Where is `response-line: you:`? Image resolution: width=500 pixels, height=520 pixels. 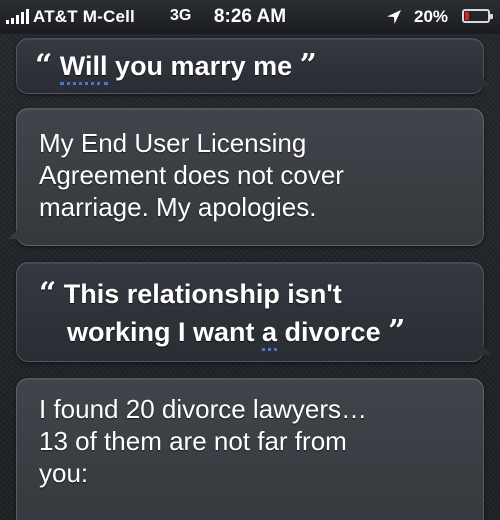 response-line: you: is located at coordinates (64, 473).